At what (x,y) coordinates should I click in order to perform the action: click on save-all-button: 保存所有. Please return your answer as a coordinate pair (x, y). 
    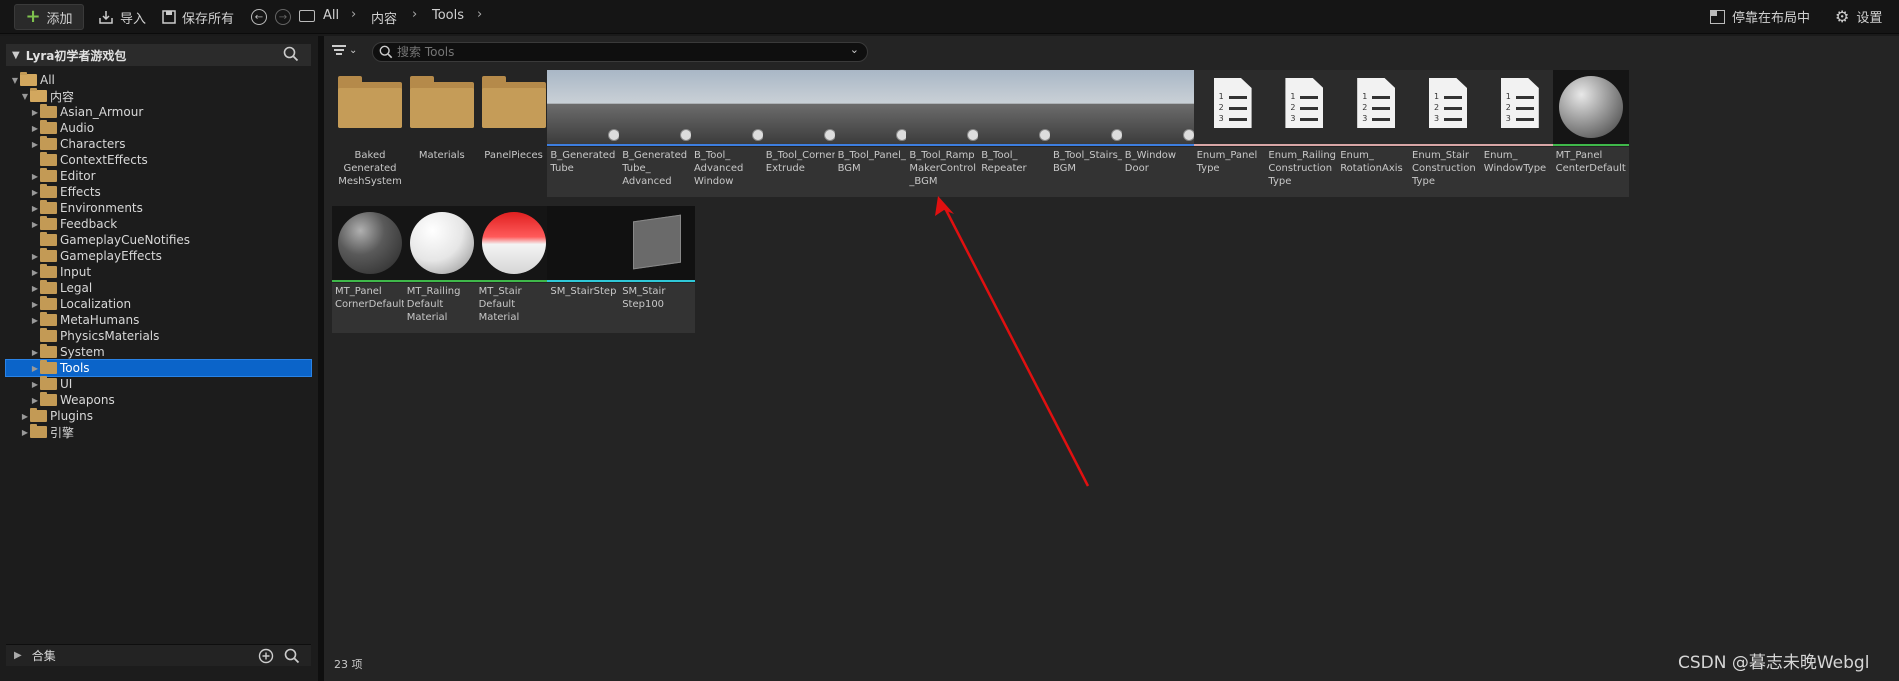
    Looking at the image, I should click on (198, 17).